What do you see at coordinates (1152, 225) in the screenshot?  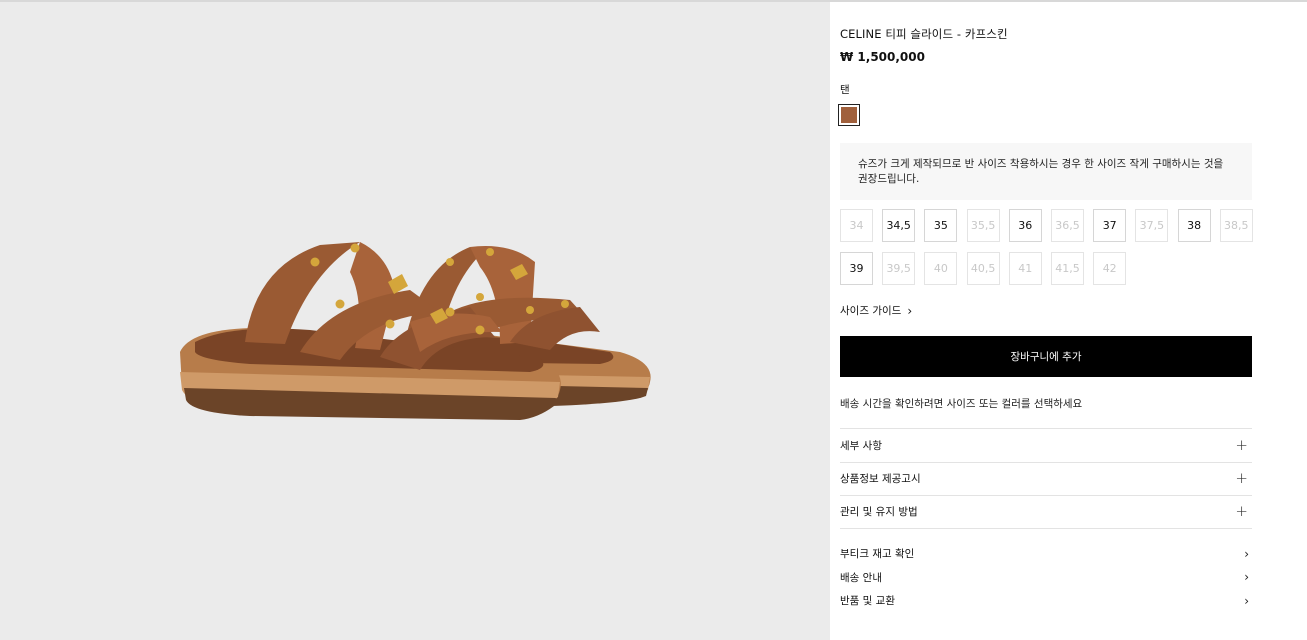 I see `size-option-37-5: 37,5` at bounding box center [1152, 225].